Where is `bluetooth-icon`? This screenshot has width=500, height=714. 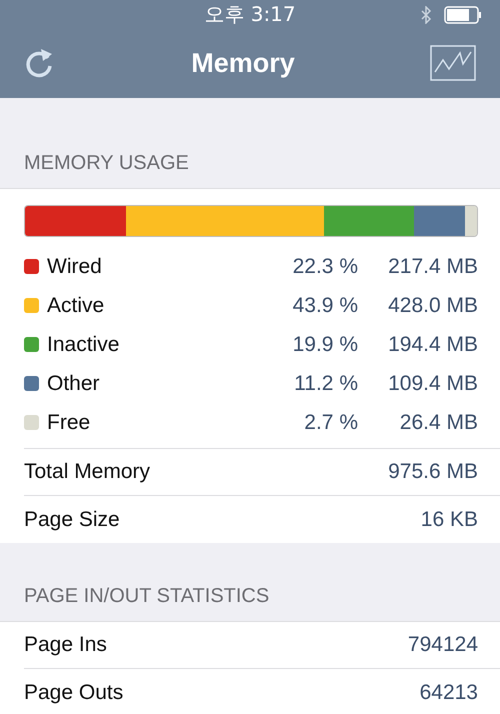 bluetooth-icon is located at coordinates (426, 15).